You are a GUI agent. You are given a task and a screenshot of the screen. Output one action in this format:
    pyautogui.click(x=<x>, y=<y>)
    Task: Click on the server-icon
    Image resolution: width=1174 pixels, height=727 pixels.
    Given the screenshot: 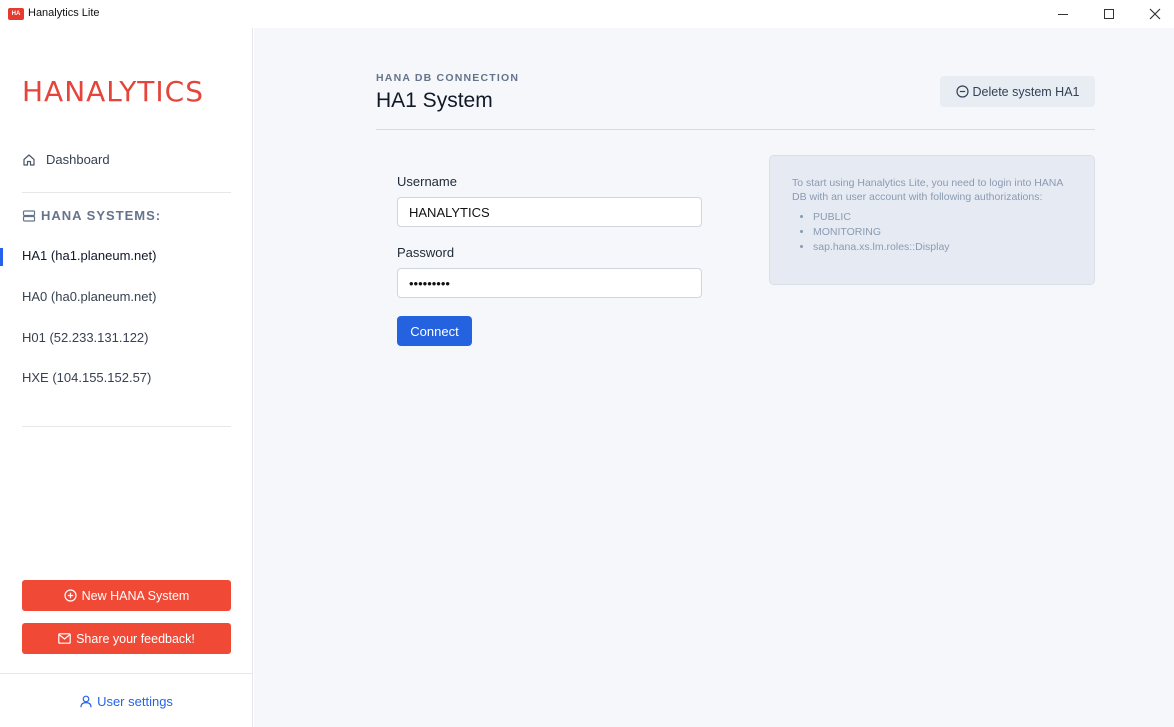 What is the action you would take?
    pyautogui.click(x=29, y=215)
    